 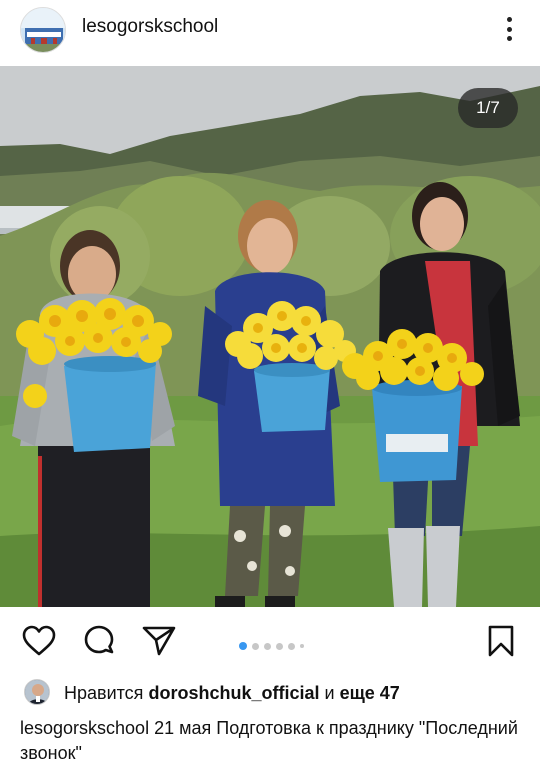 What do you see at coordinates (270, 33) in the screenshot?
I see `post-header: lesogorskschool` at bounding box center [270, 33].